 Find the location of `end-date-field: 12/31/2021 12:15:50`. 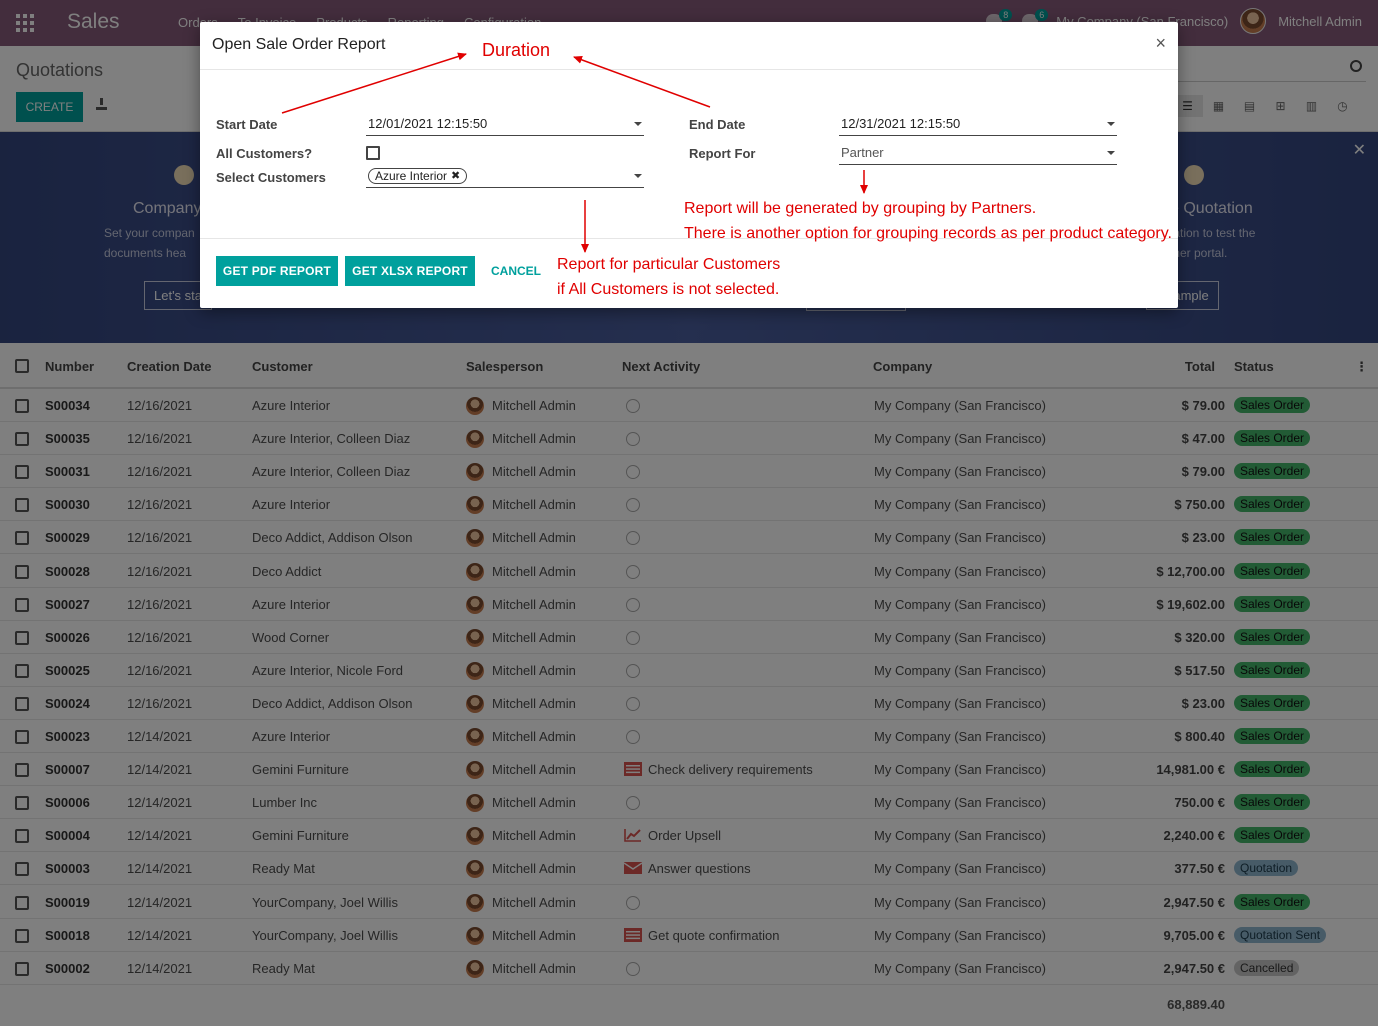

end-date-field: 12/31/2021 12:15:50 is located at coordinates (978, 125).